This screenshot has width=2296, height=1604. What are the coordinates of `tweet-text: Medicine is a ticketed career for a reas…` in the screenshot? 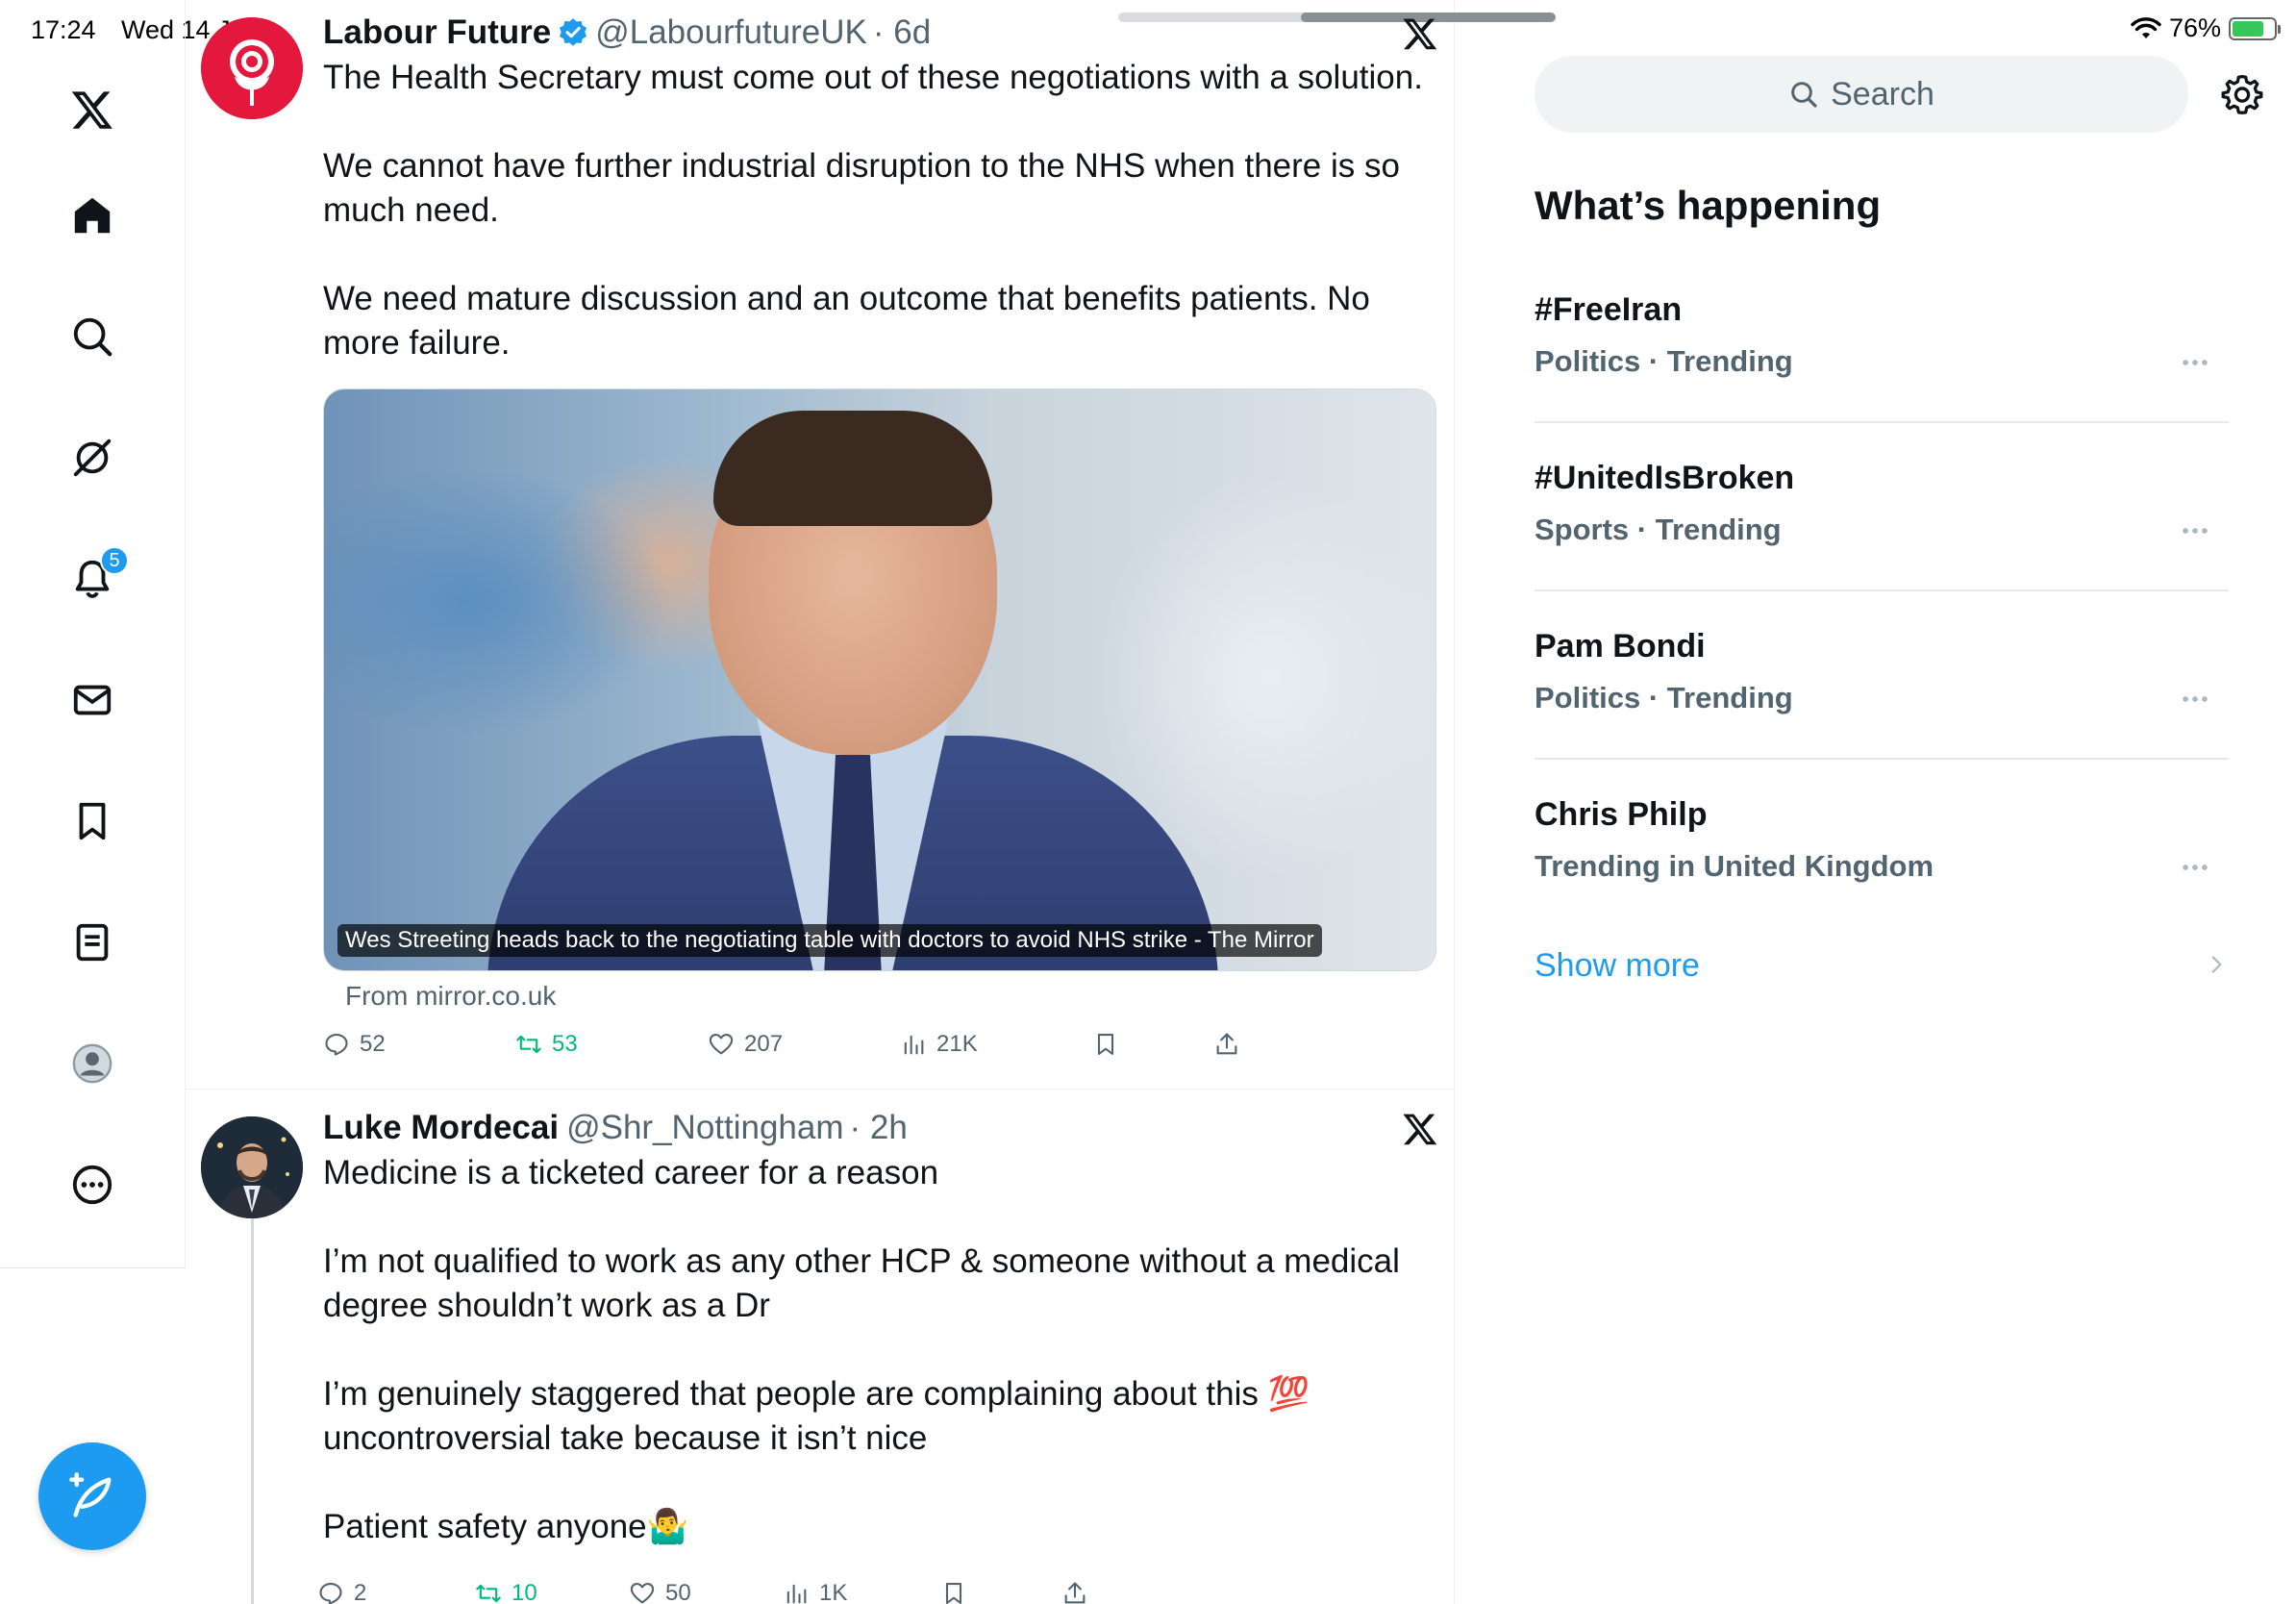 It's located at (861, 1349).